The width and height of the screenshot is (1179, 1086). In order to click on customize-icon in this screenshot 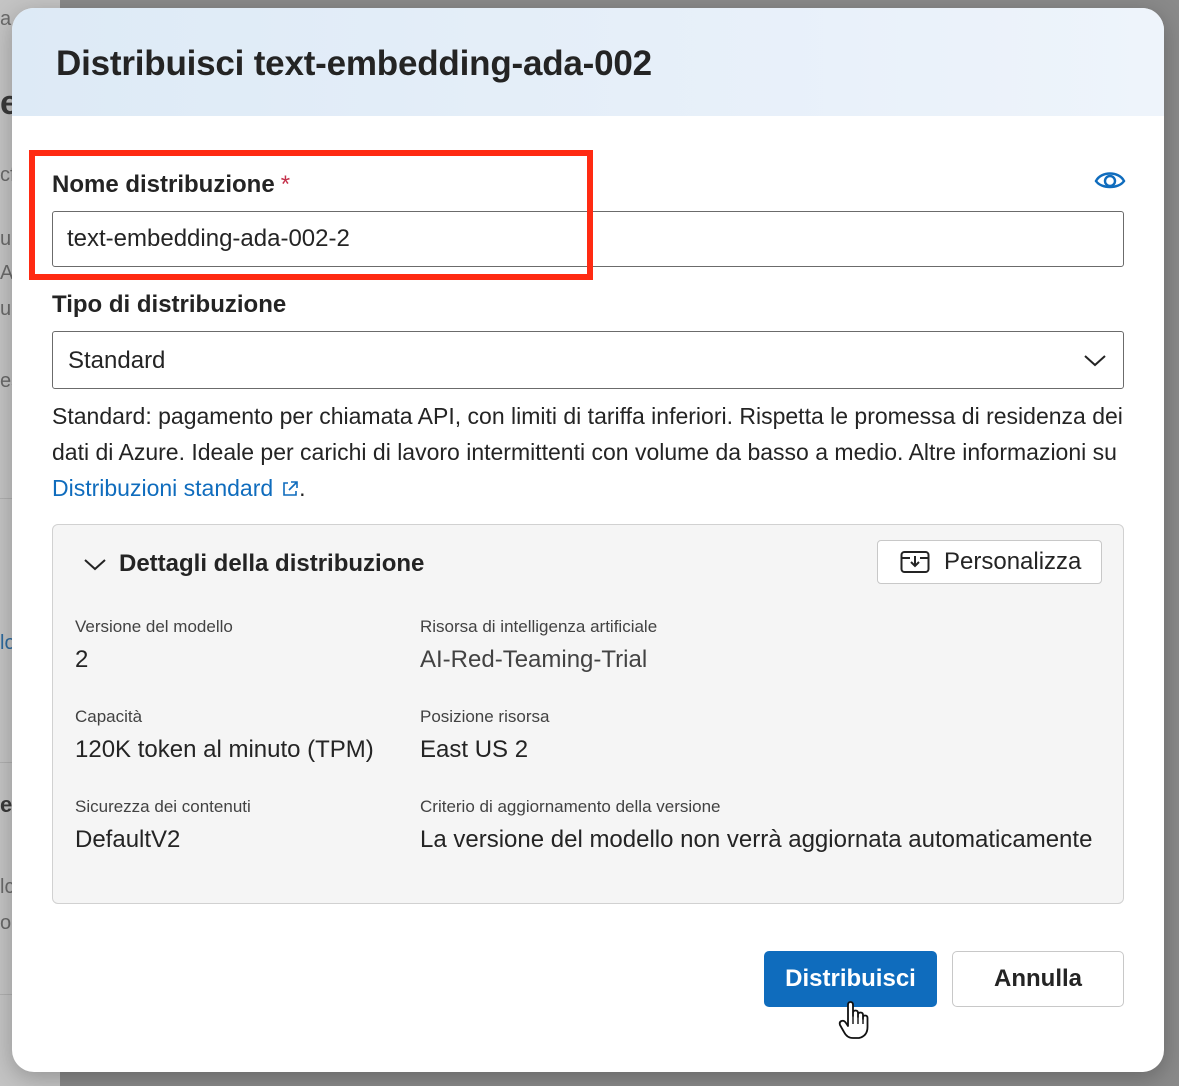, I will do `click(915, 562)`.